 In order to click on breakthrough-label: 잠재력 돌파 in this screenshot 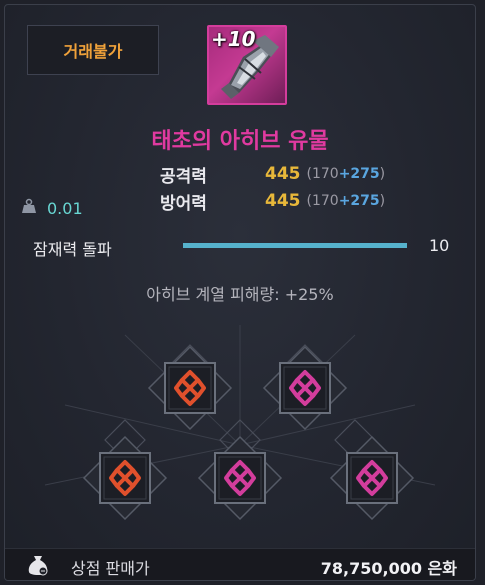, I will do `click(72, 249)`.